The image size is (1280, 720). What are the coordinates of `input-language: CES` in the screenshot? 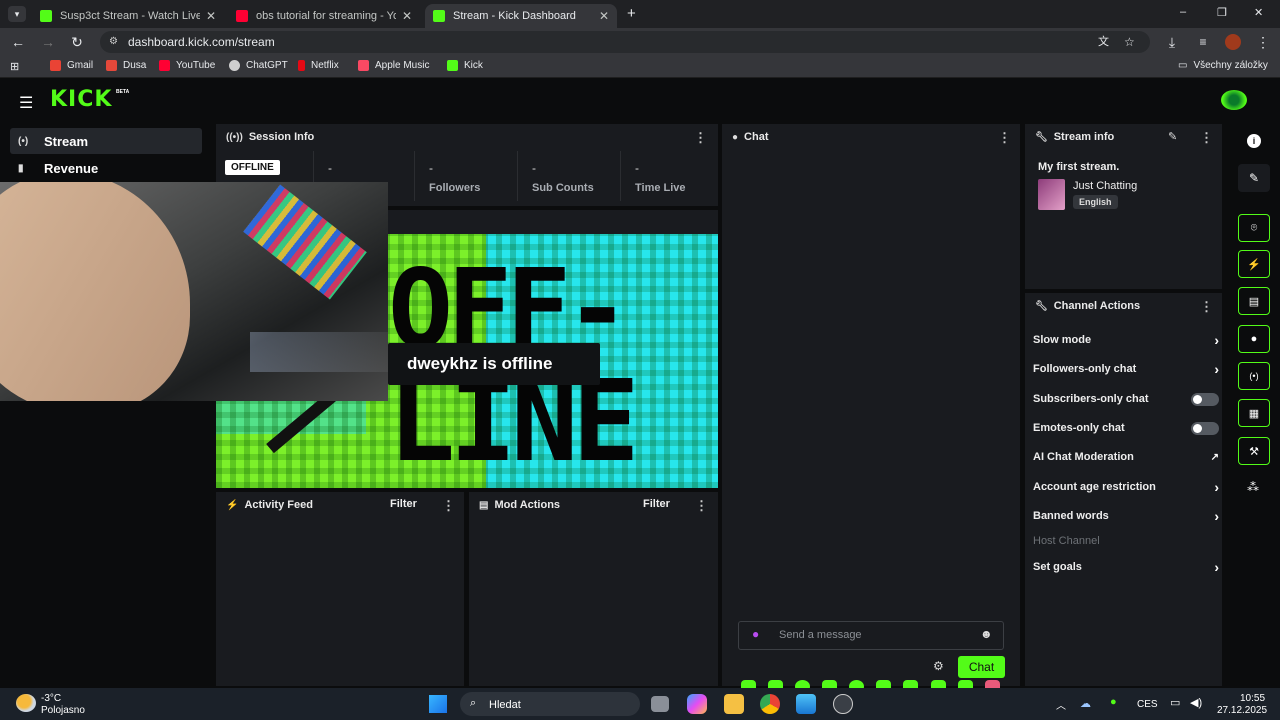 It's located at (1147, 704).